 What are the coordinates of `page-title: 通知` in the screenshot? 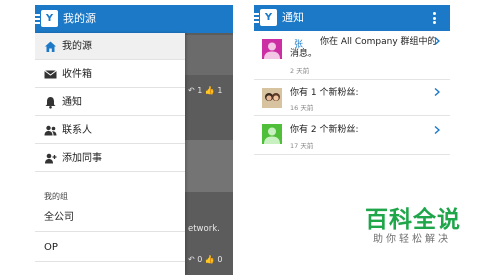 It's located at (293, 17).